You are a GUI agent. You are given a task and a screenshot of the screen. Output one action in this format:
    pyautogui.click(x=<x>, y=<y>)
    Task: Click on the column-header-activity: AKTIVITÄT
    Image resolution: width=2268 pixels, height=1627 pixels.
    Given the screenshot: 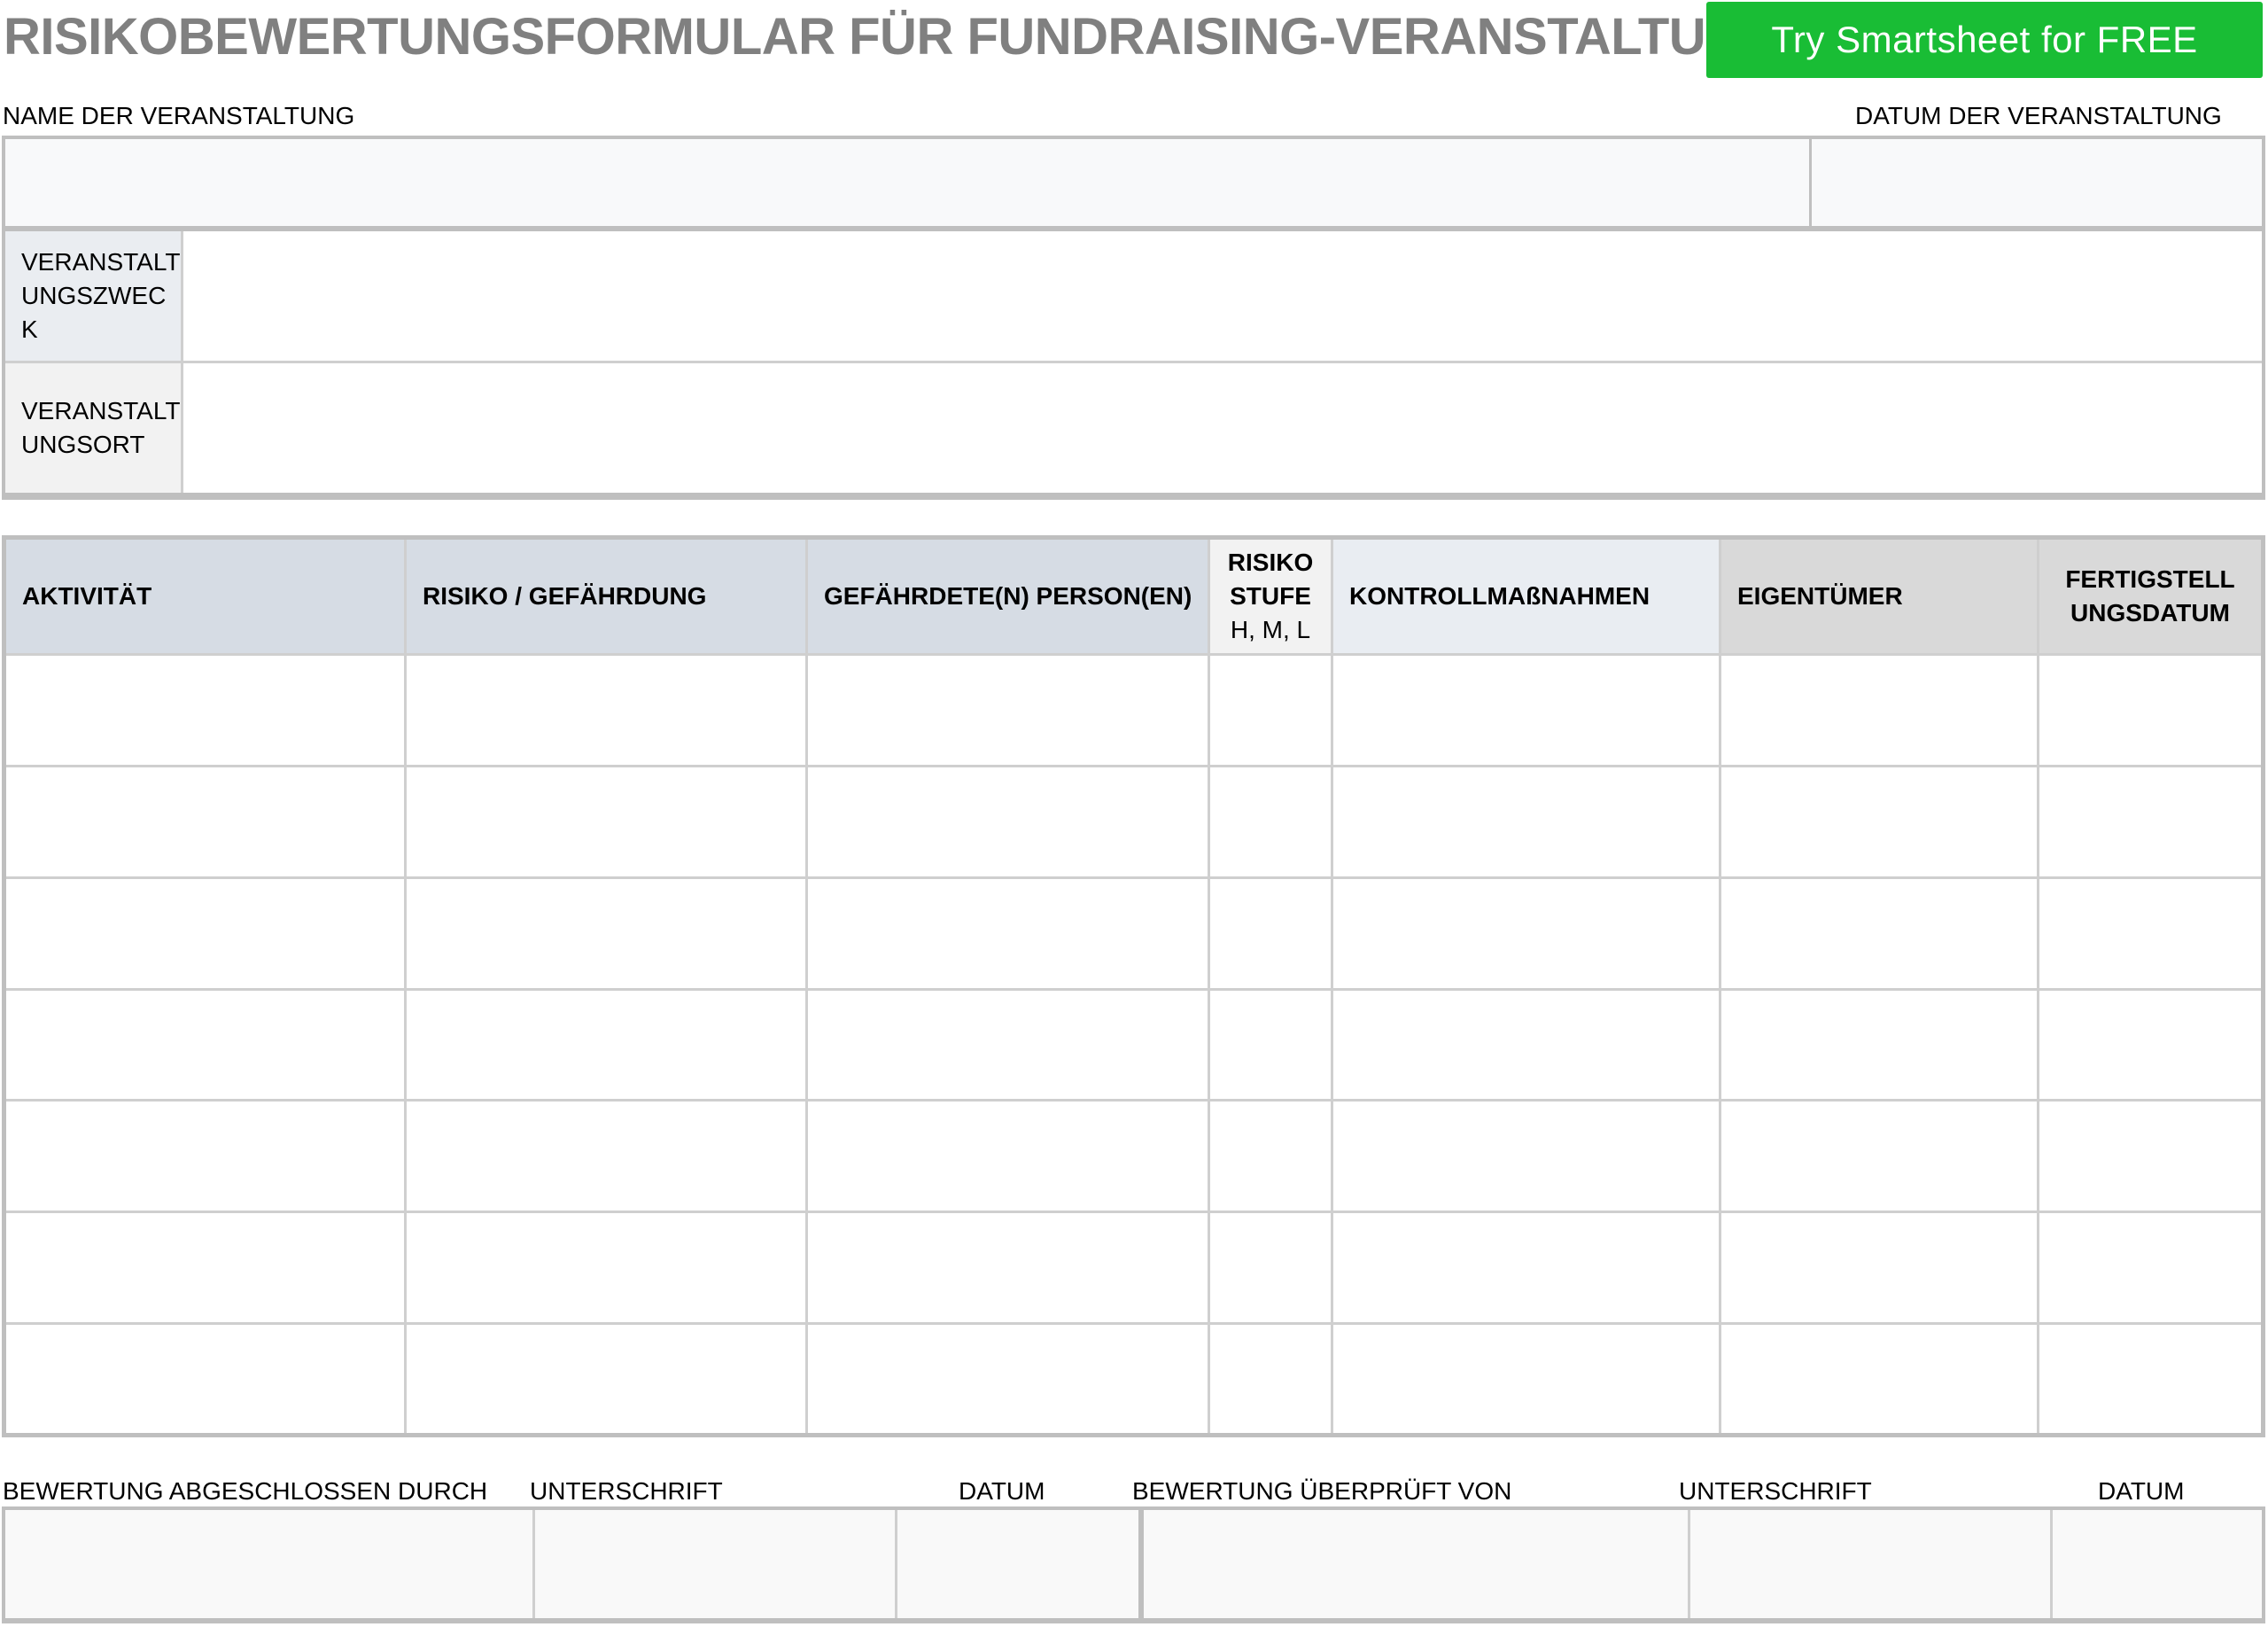 What is the action you would take?
    pyautogui.click(x=205, y=596)
    